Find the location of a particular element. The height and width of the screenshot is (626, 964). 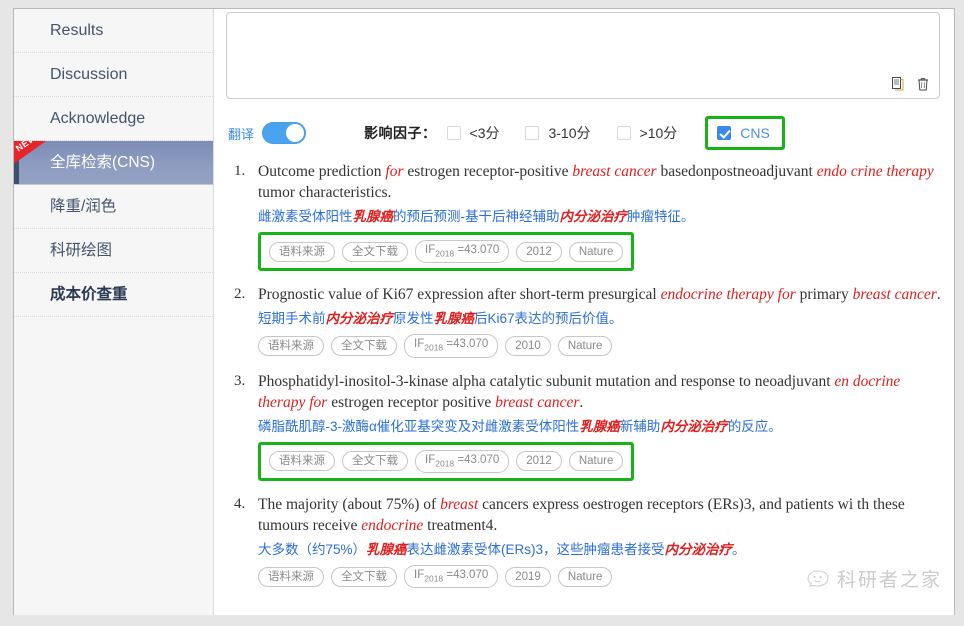

translate-toggle is located at coordinates (284, 133).